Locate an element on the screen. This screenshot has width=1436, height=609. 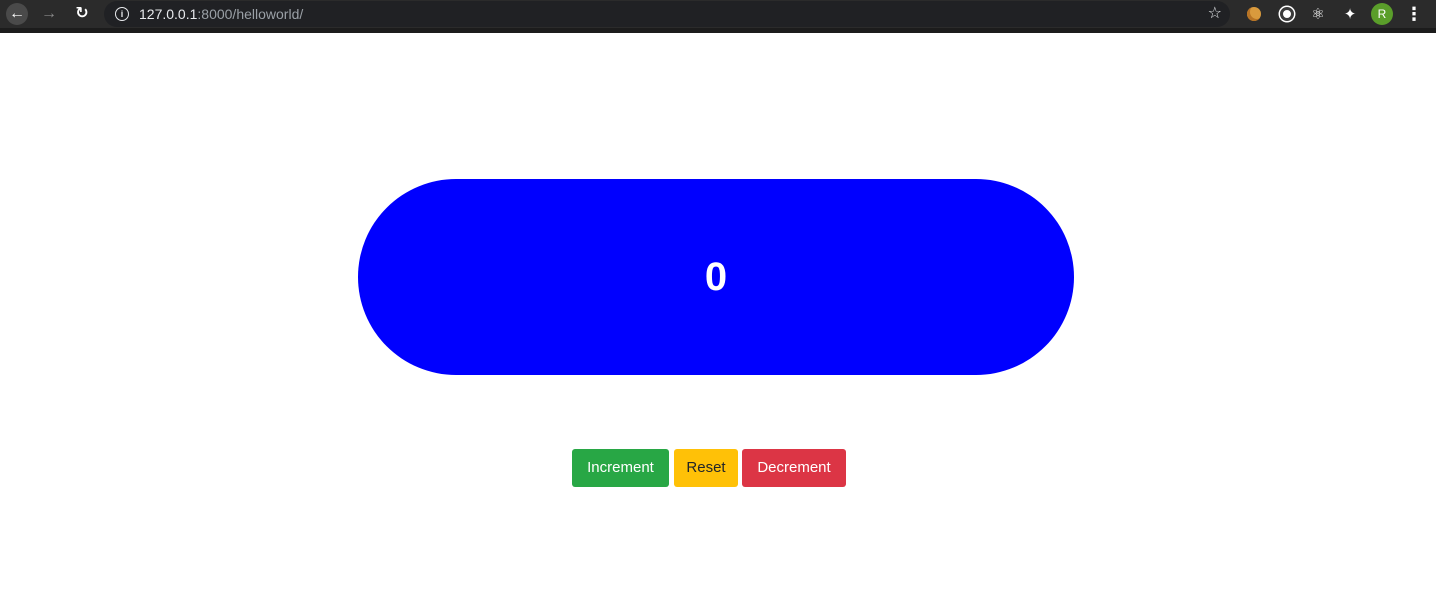
profile-avatar: R is located at coordinates (1382, 14).